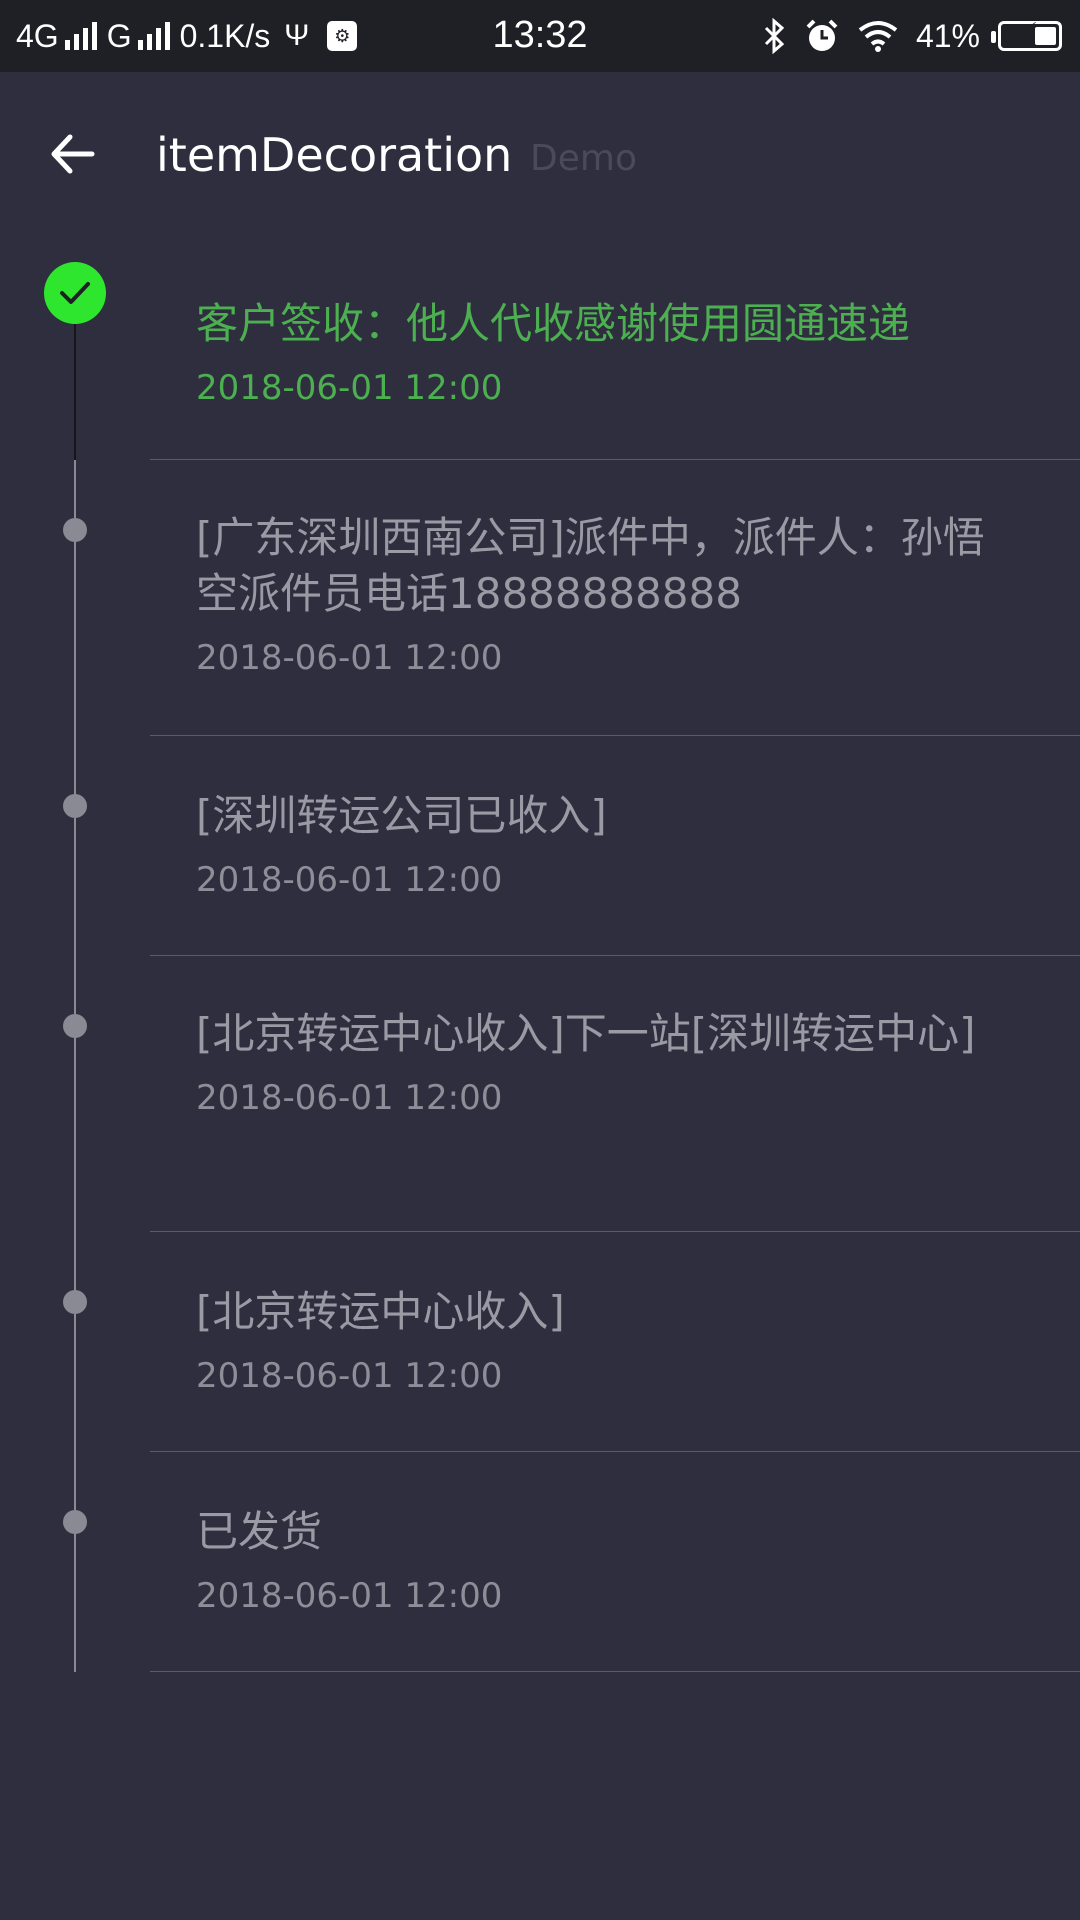 The height and width of the screenshot is (1920, 1080). I want to click on back-button, so click(74, 154).